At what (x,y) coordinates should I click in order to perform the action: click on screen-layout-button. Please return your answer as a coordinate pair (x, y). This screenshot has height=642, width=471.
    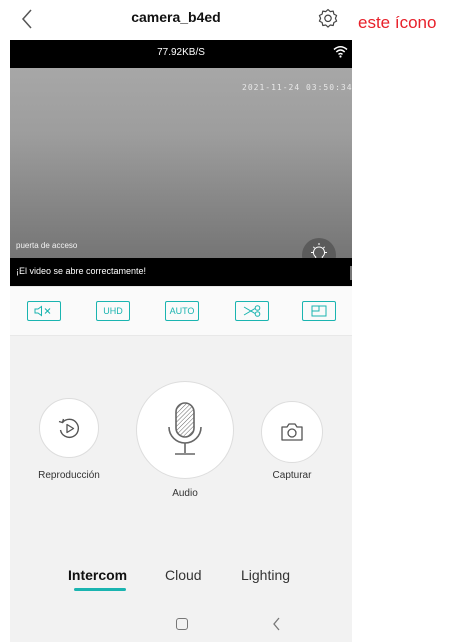
    Looking at the image, I should click on (319, 311).